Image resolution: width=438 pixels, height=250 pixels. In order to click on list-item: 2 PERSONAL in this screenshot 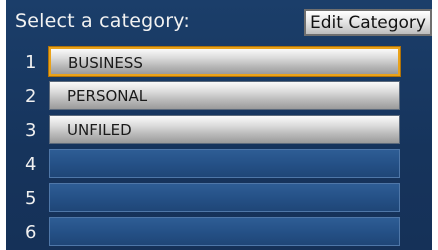, I will do `click(219, 96)`.